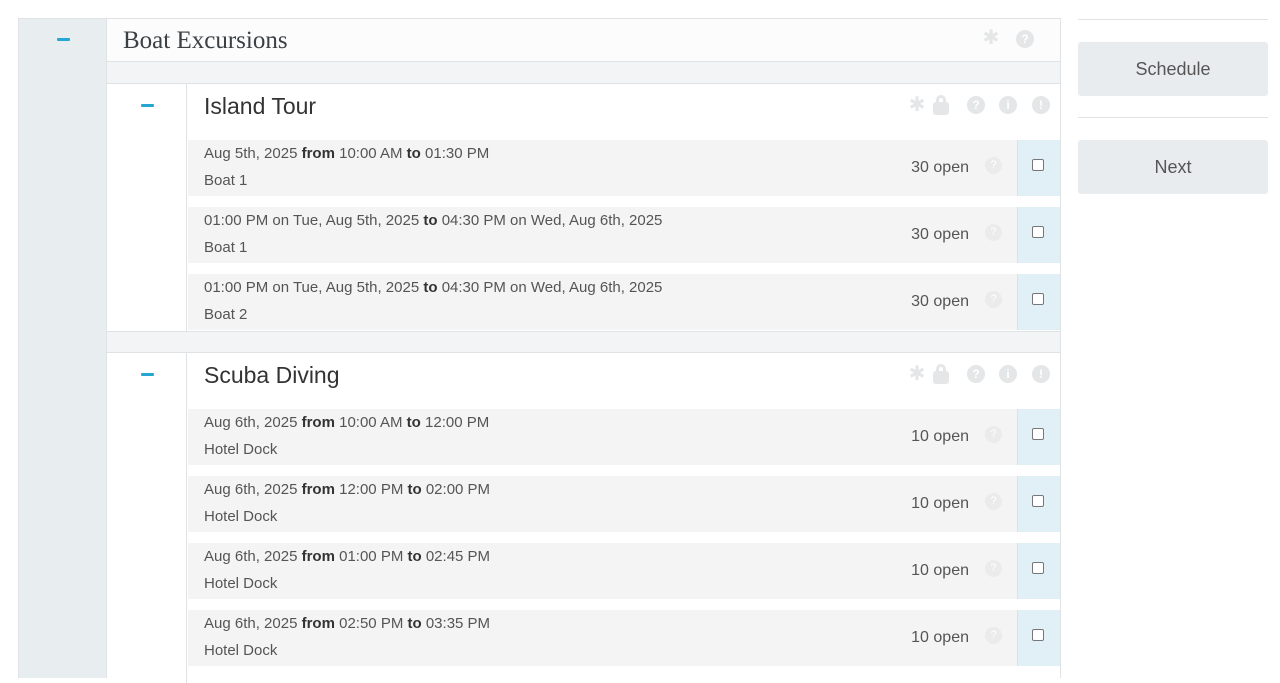  Describe the element at coordinates (347, 556) in the screenshot. I see `slot-time: Aug 6th, 2025 from 01:00 PM to 02:45 PM` at that location.